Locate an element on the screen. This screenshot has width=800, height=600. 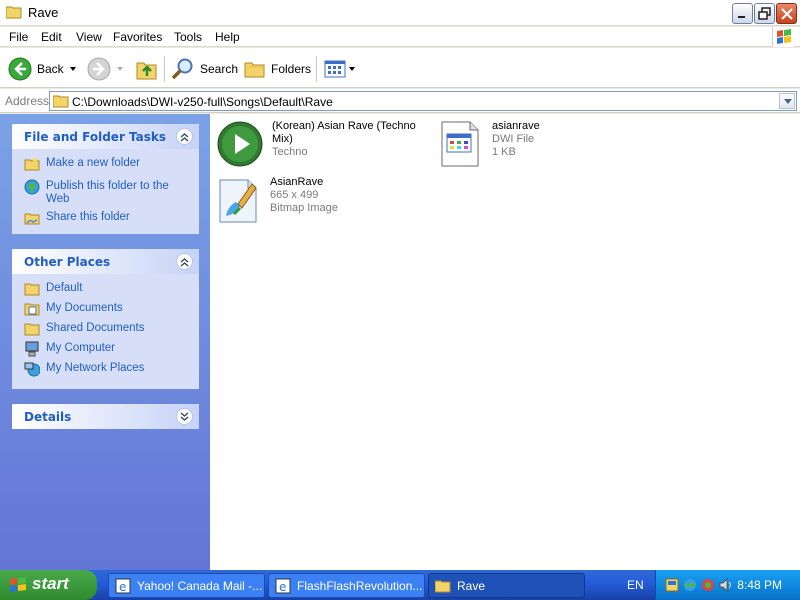
task-publish-folder: Publish this folder to the Web is located at coordinates (111, 192).